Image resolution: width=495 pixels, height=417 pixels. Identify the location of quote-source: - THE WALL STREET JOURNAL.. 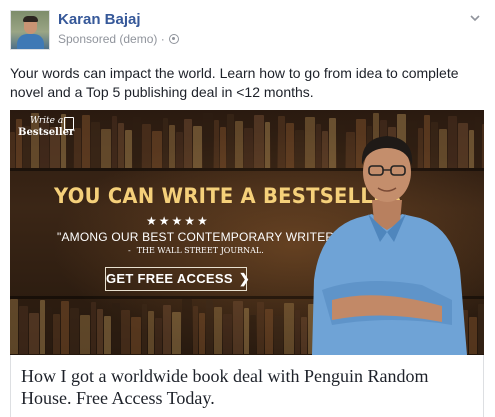
(196, 250).